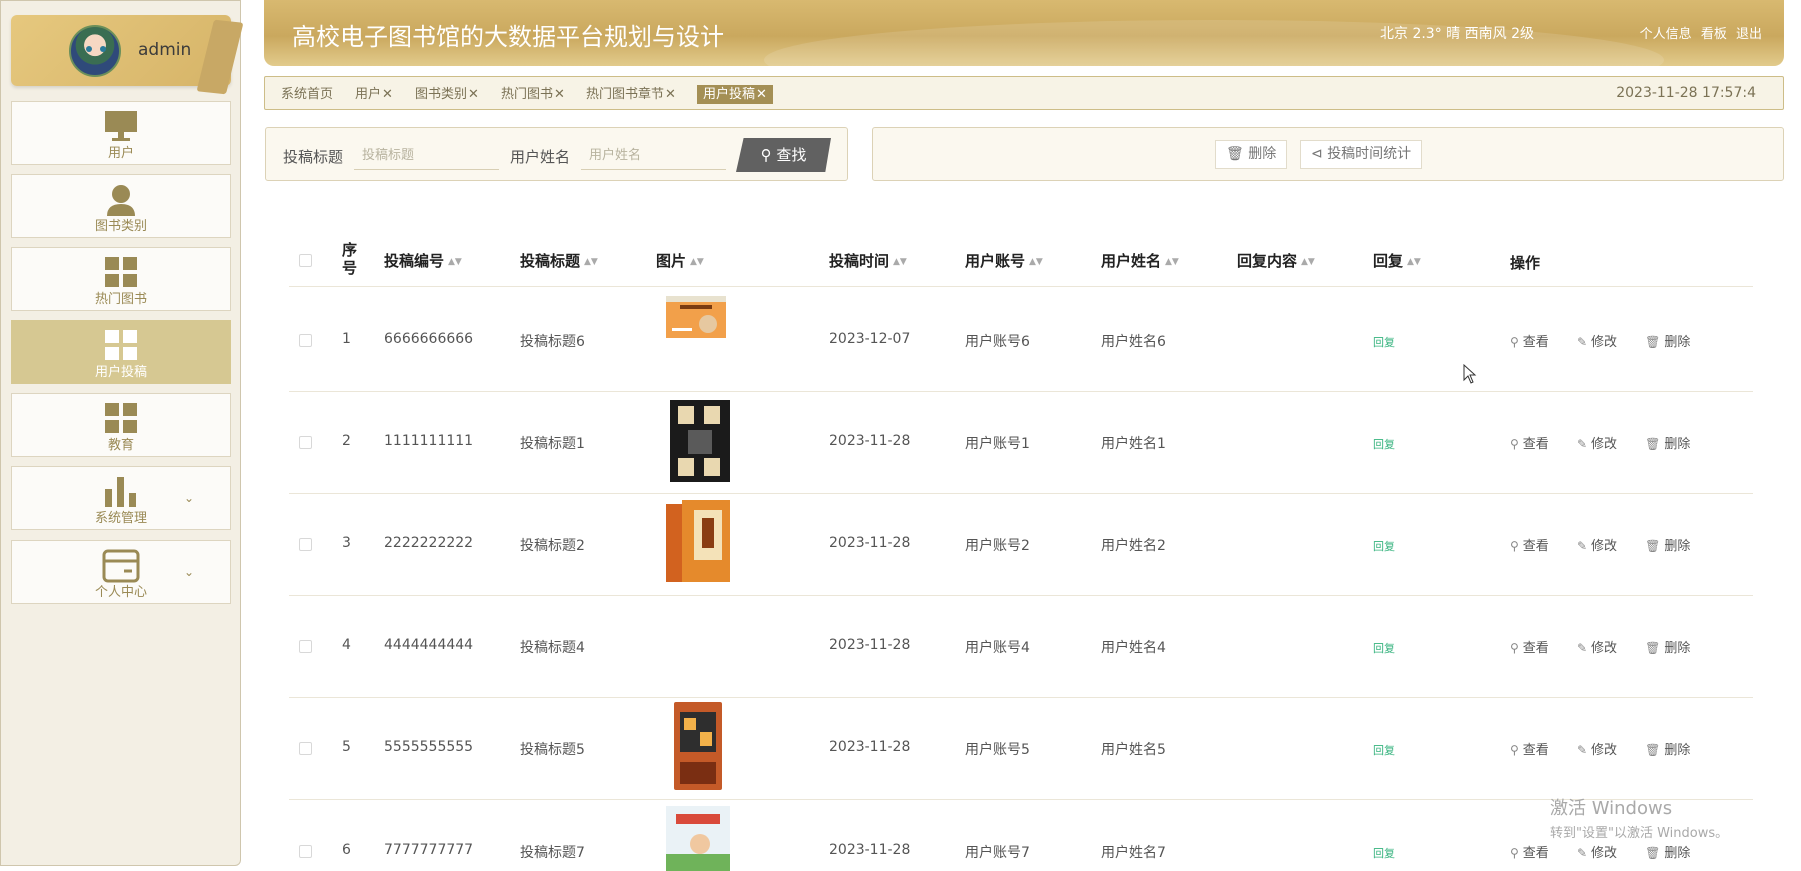 This screenshot has width=1801, height=871. I want to click on cell-no: 4, so click(346, 645).